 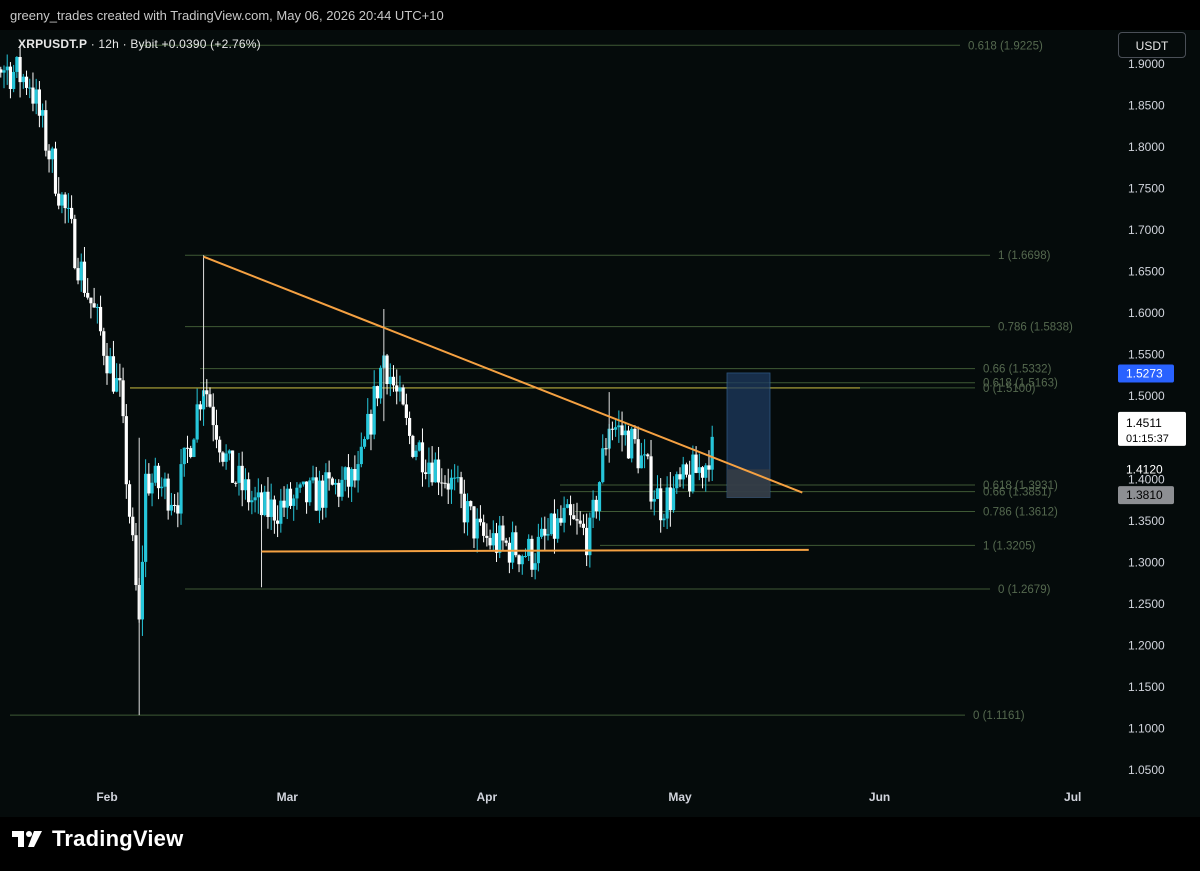 I want to click on fib-label: 1 (1.3205), so click(x=1009, y=546).